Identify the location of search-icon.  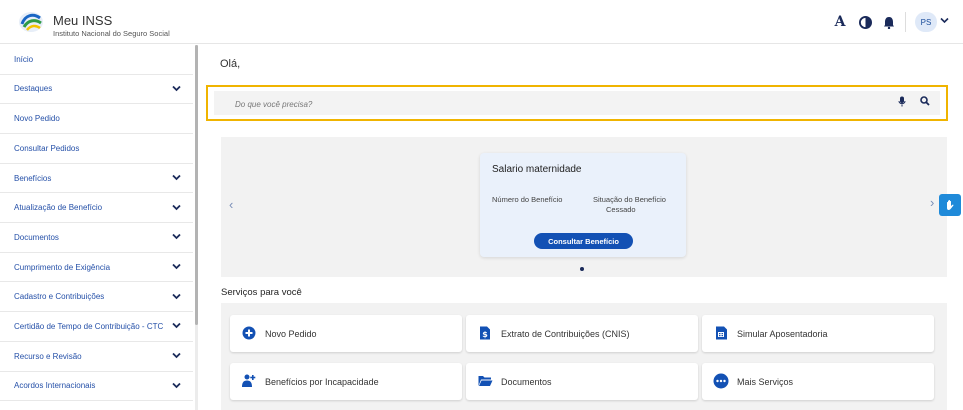
(925, 101).